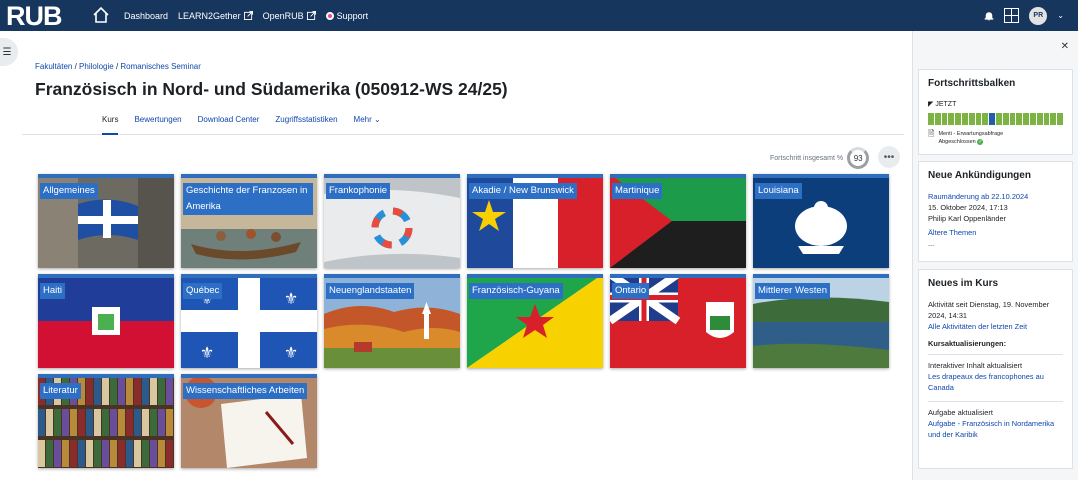 Image resolution: width=1078 pixels, height=480 pixels. Describe the element at coordinates (678, 221) in the screenshot. I see `course-section-tile: Martinique` at that location.